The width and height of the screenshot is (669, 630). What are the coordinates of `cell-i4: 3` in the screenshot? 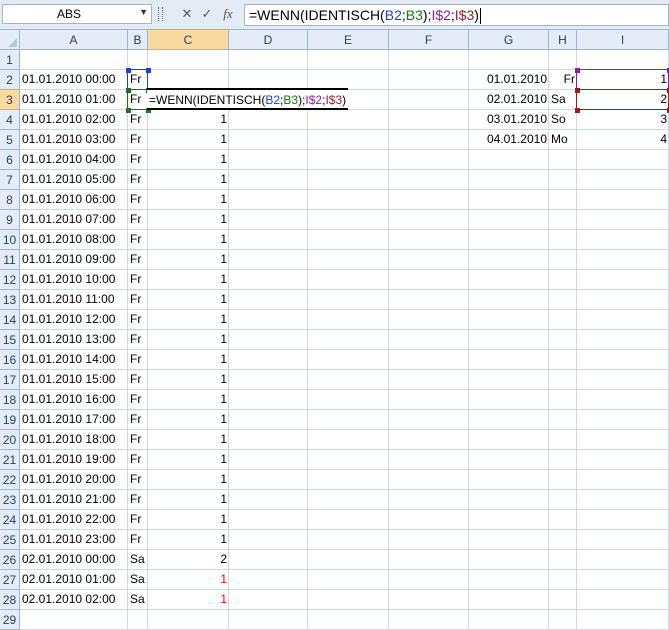 It's located at (623, 120).